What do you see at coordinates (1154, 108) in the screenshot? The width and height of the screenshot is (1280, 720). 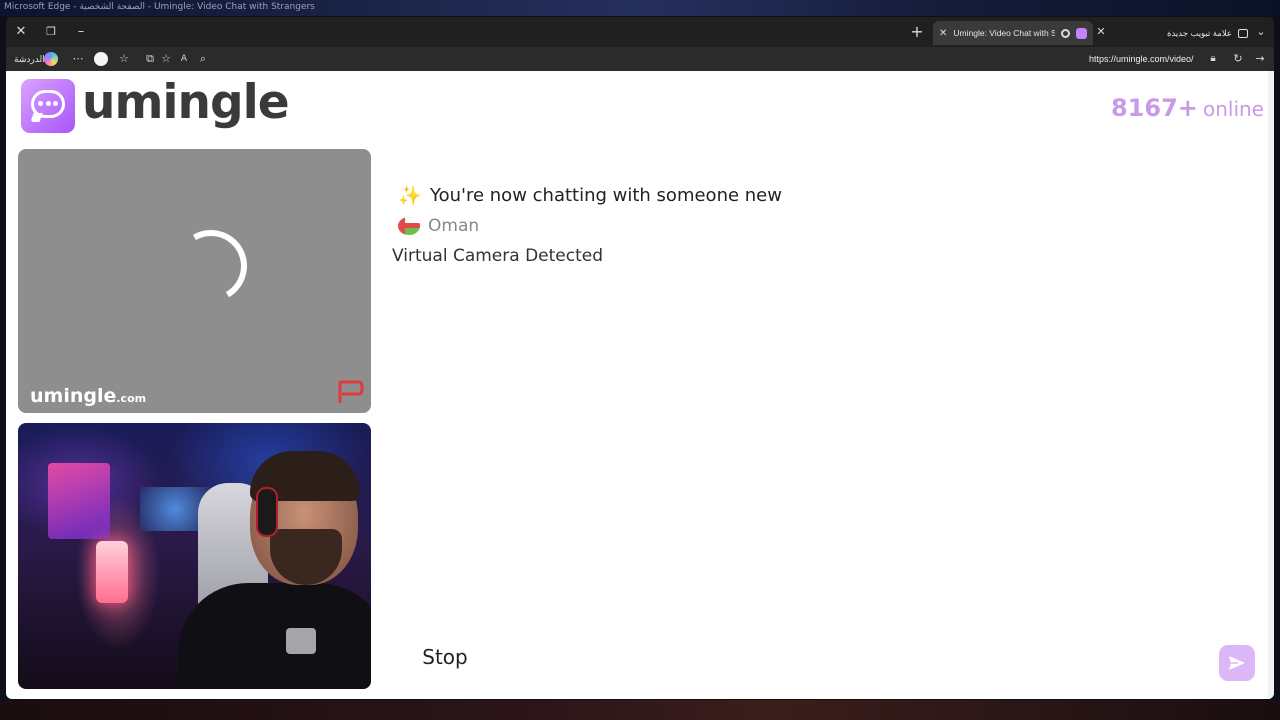 I see `online-count: 8167+` at bounding box center [1154, 108].